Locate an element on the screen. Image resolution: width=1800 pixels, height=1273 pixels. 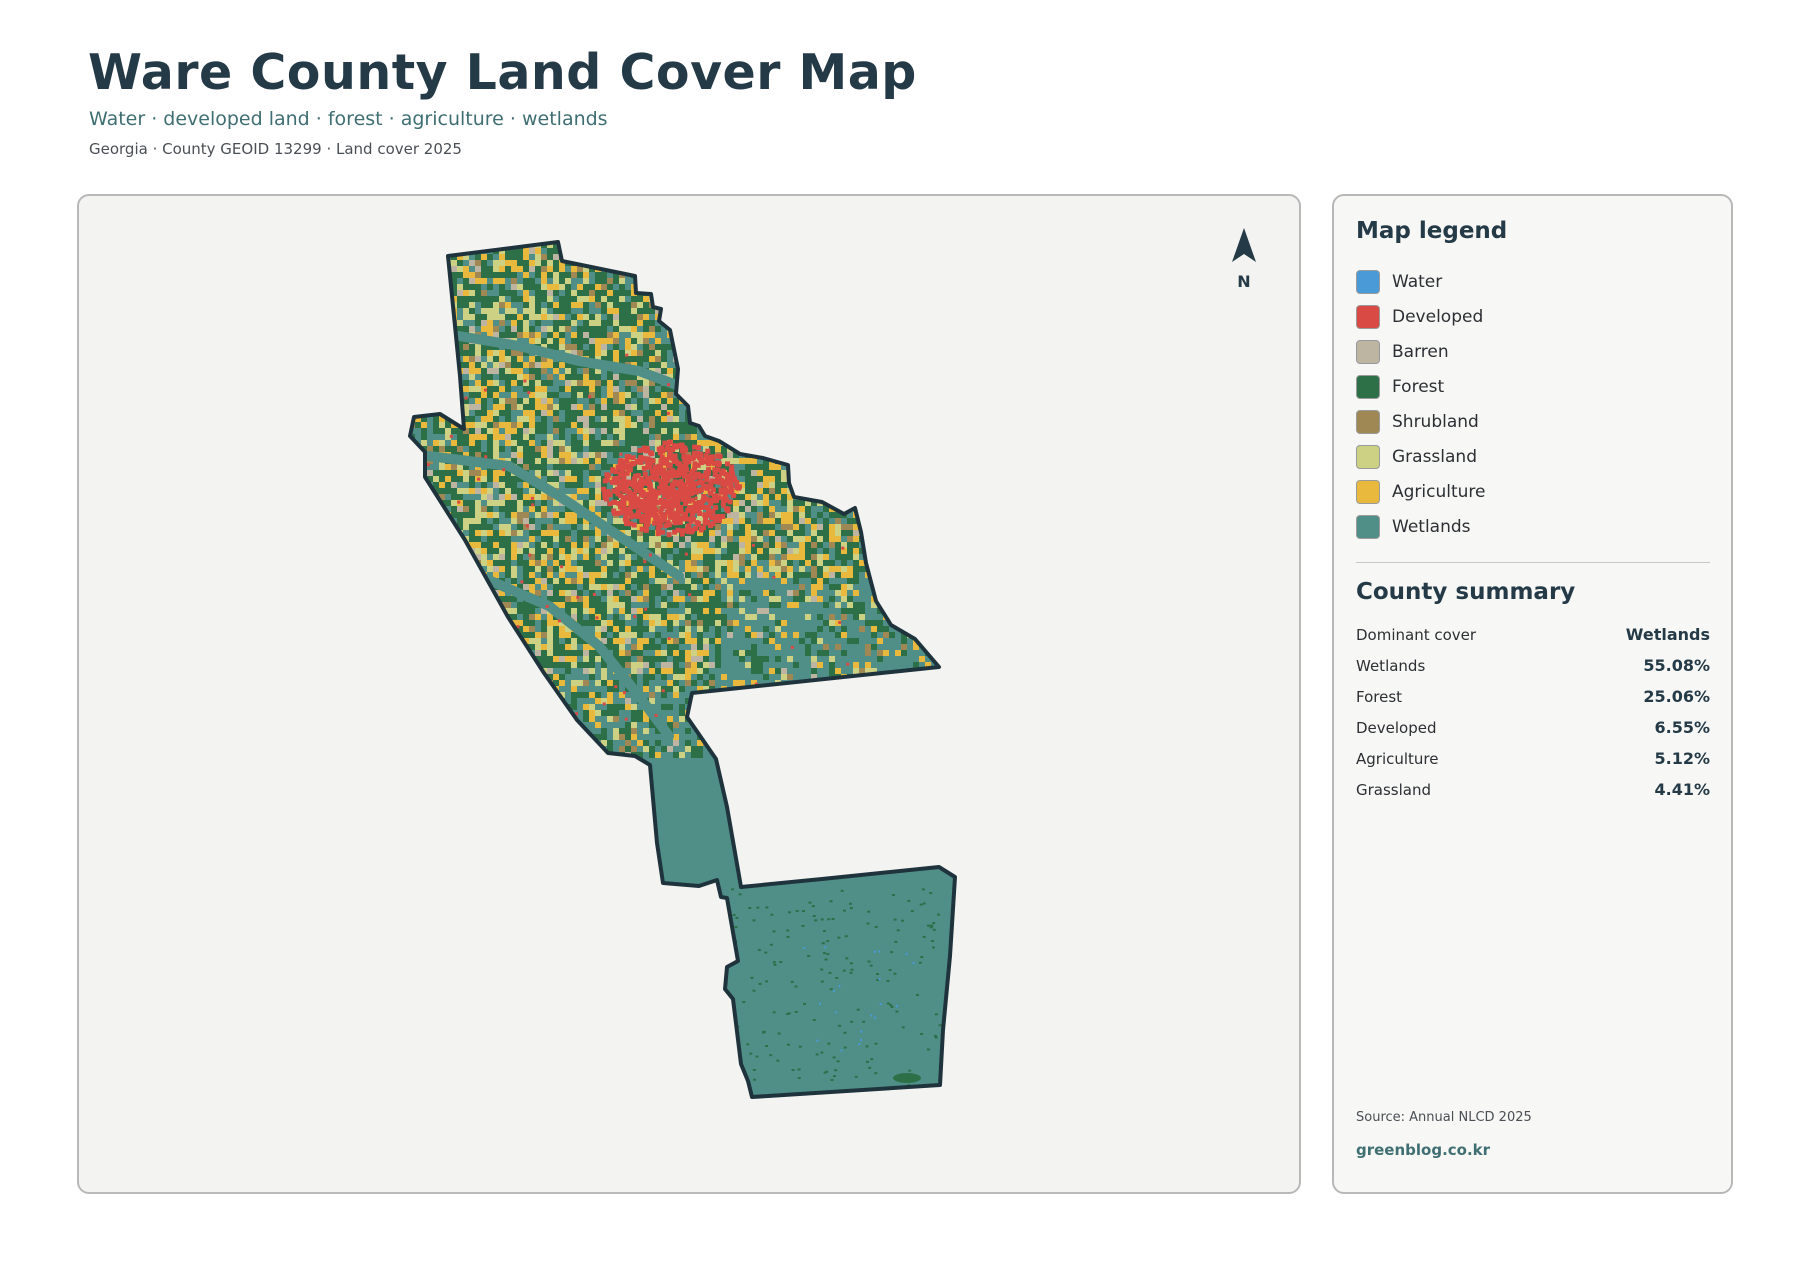
legend-item-agriculture: Agriculture is located at coordinates (1421, 491).